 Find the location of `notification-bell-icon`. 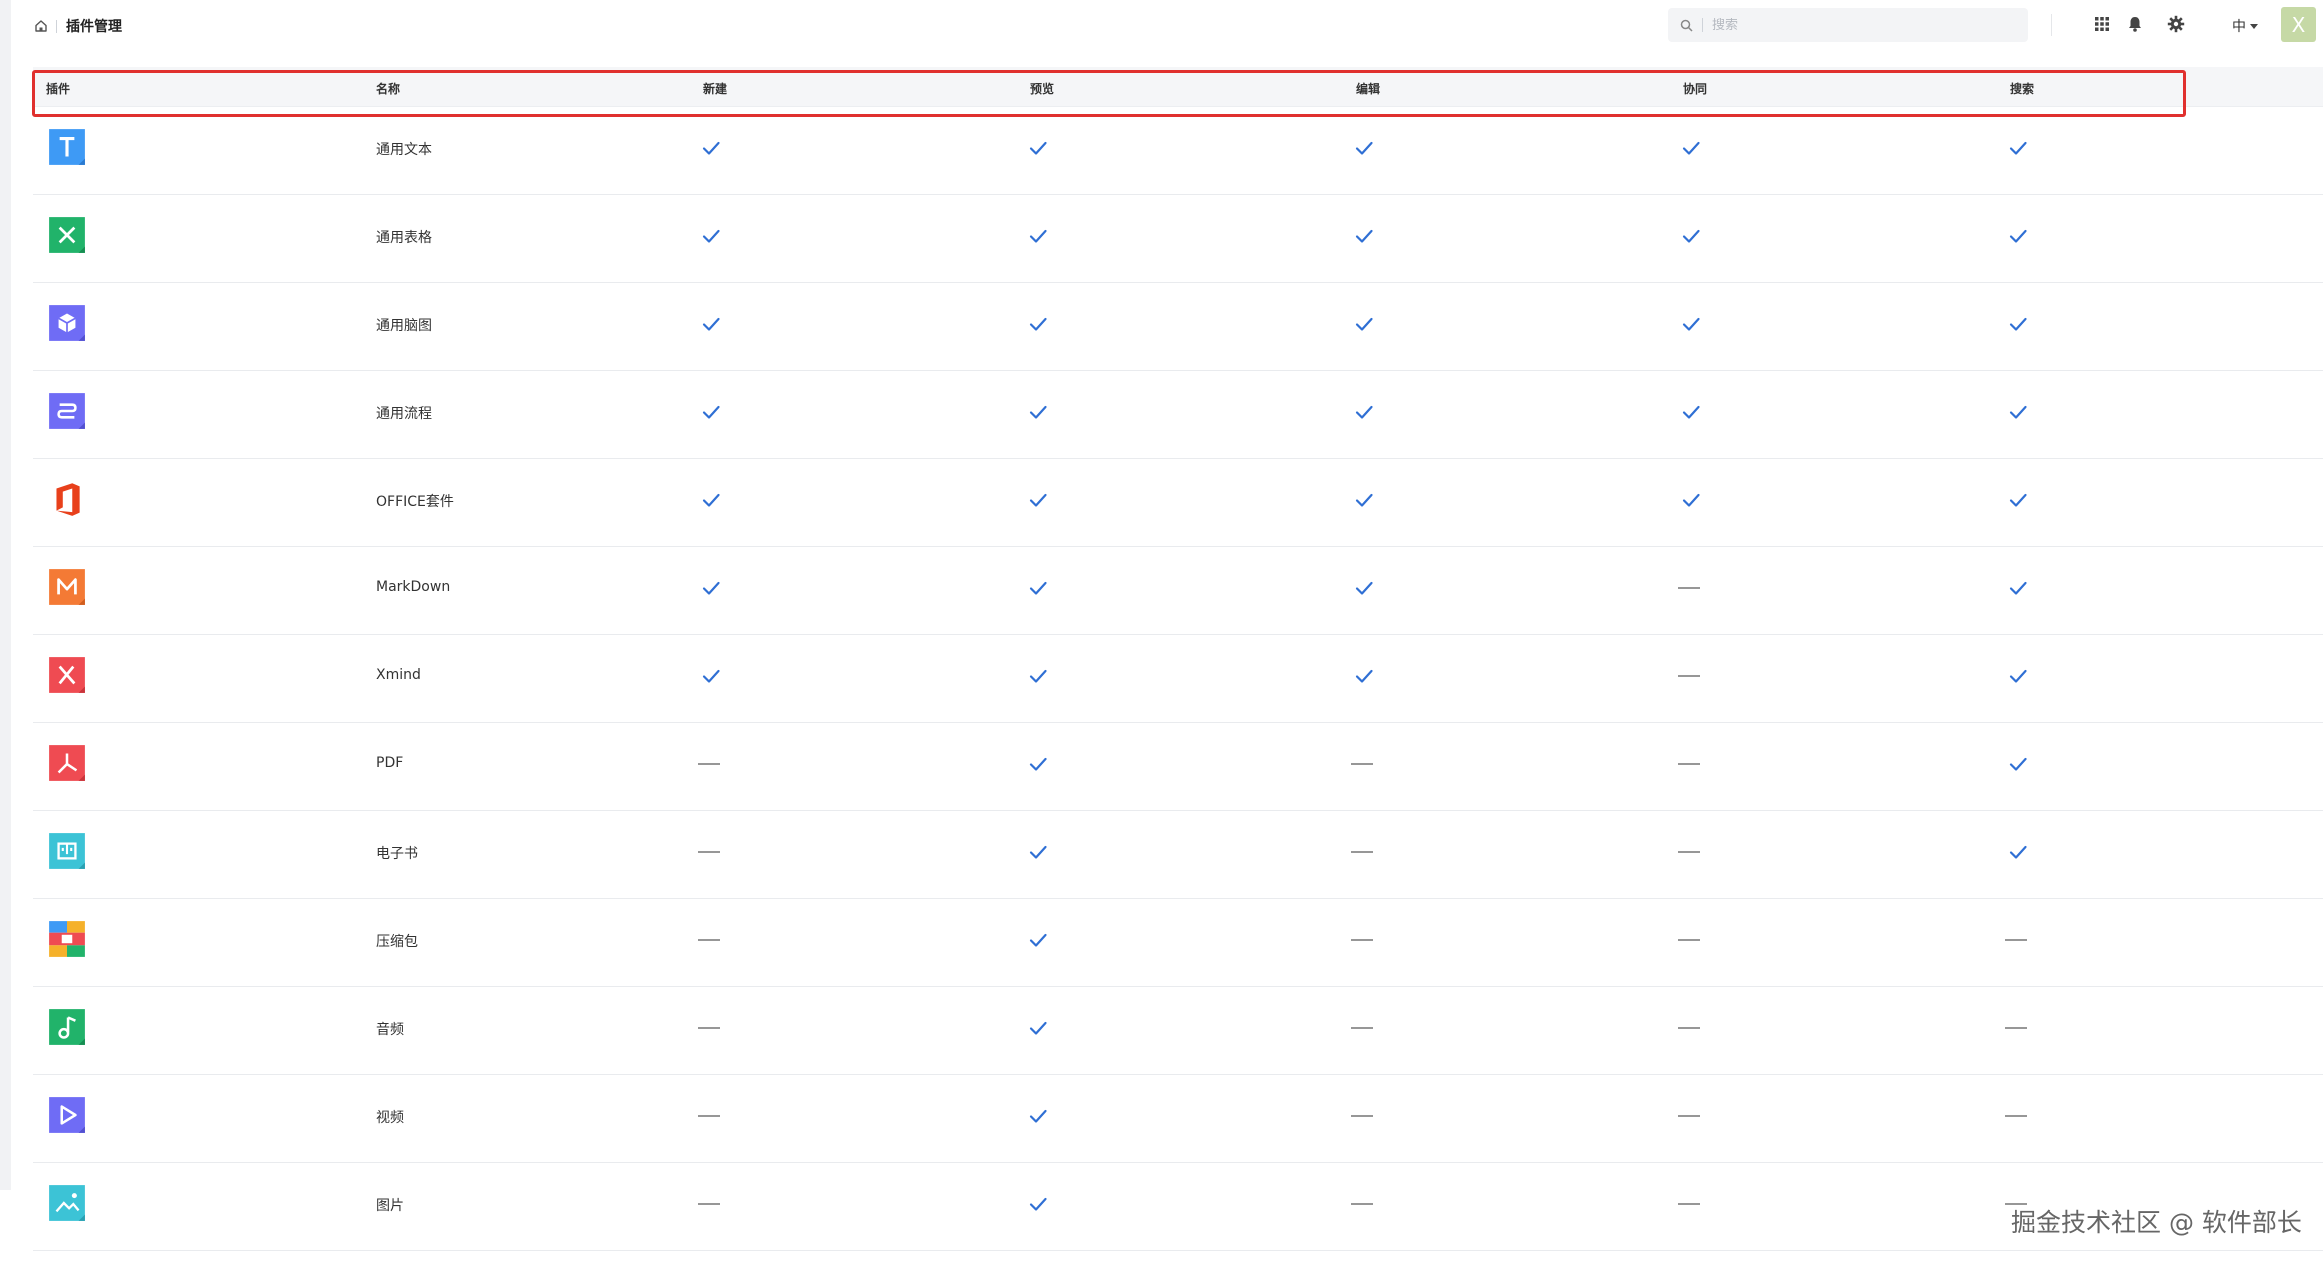

notification-bell-icon is located at coordinates (2135, 24).